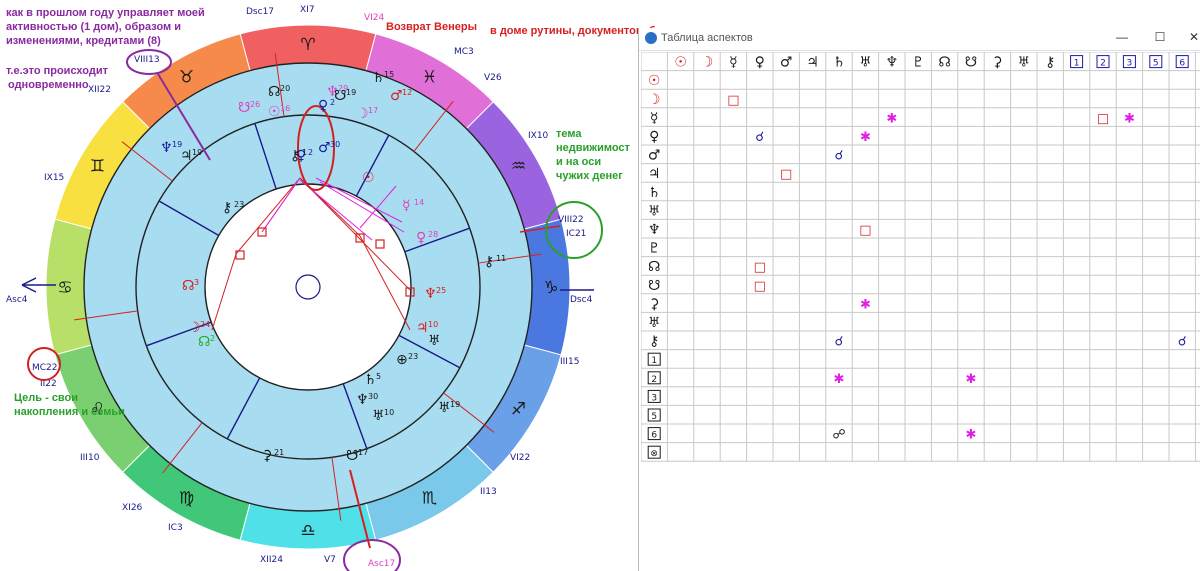  I want to click on planet-glyph-icon: ☽, so click(362, 114).